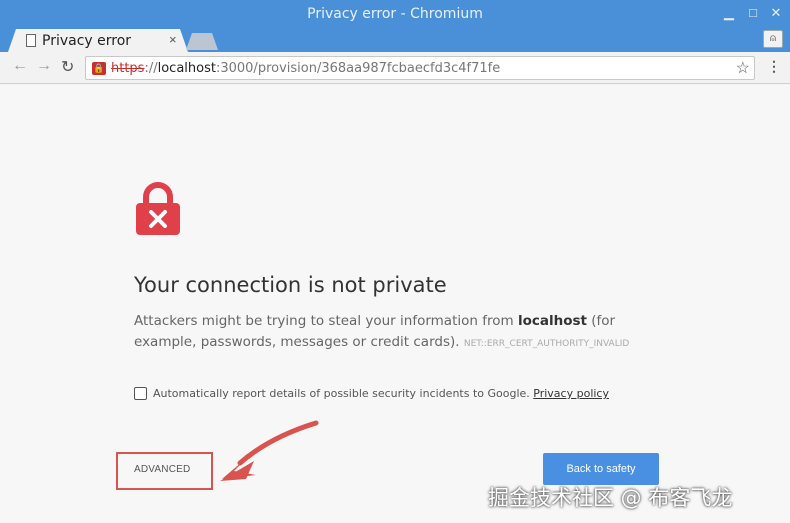 The height and width of the screenshot is (523, 790). What do you see at coordinates (158, 208) in the screenshot?
I see `broken-lock-icon` at bounding box center [158, 208].